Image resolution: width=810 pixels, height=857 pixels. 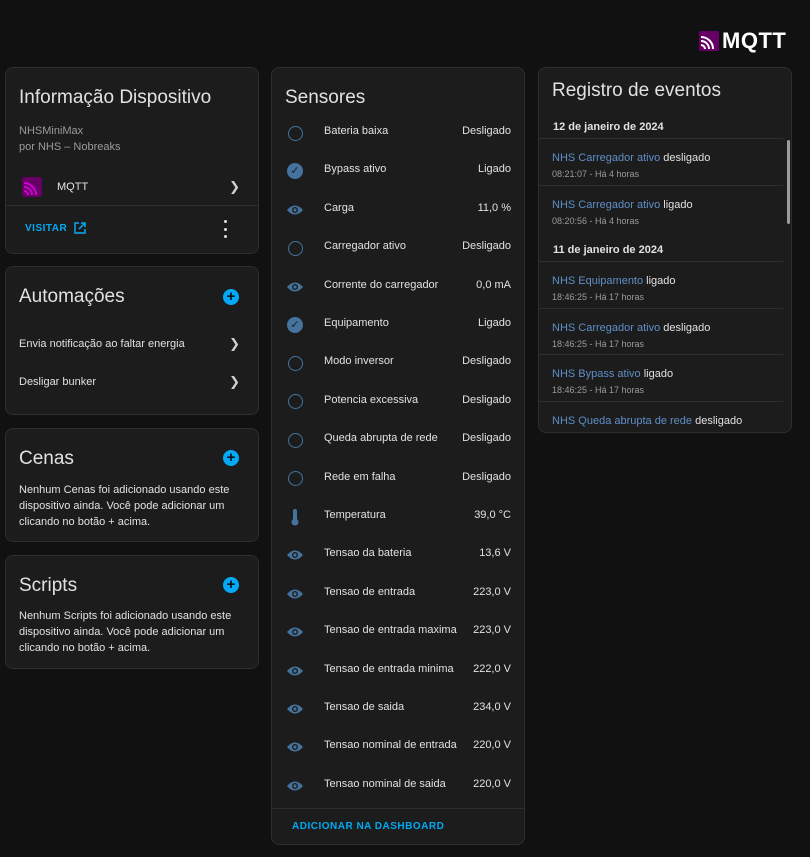 I want to click on sensor-name: Modo inversor, so click(x=359, y=361).